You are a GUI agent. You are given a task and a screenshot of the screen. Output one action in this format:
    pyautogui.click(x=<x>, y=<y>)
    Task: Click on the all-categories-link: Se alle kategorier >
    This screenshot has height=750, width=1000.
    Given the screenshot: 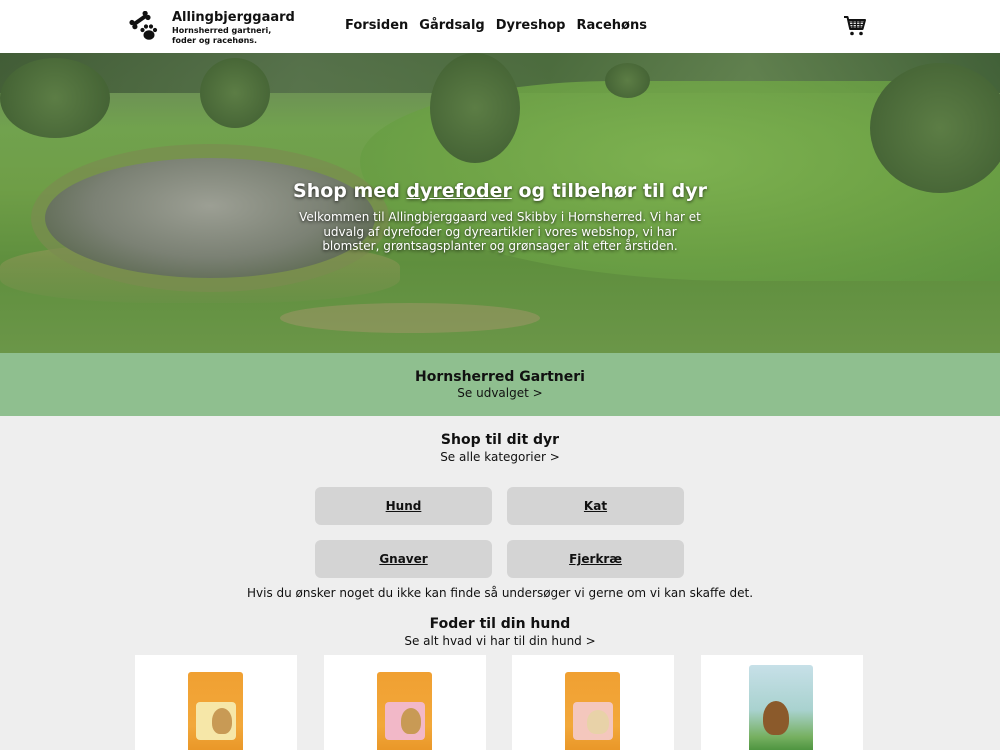 What is the action you would take?
    pyautogui.click(x=500, y=457)
    